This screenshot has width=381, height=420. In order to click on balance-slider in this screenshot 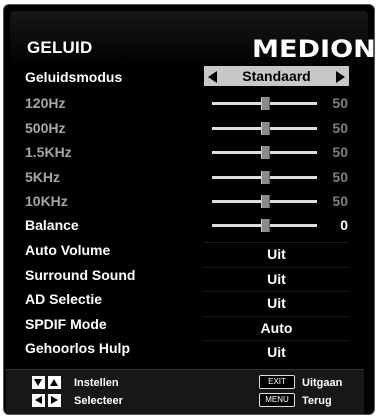, I will do `click(264, 225)`.